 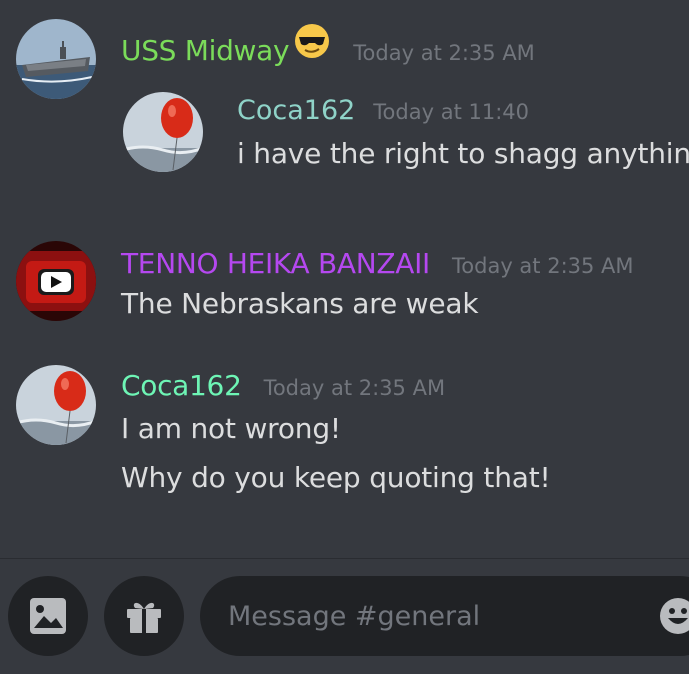 What do you see at coordinates (231, 428) in the screenshot?
I see `message-text: I am not wrong!` at bounding box center [231, 428].